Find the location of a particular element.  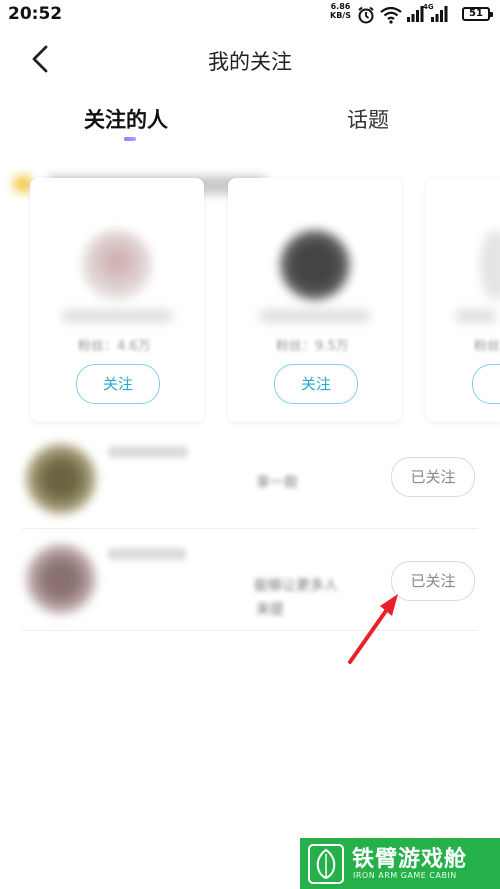

leaf-logo-icon is located at coordinates (326, 864).